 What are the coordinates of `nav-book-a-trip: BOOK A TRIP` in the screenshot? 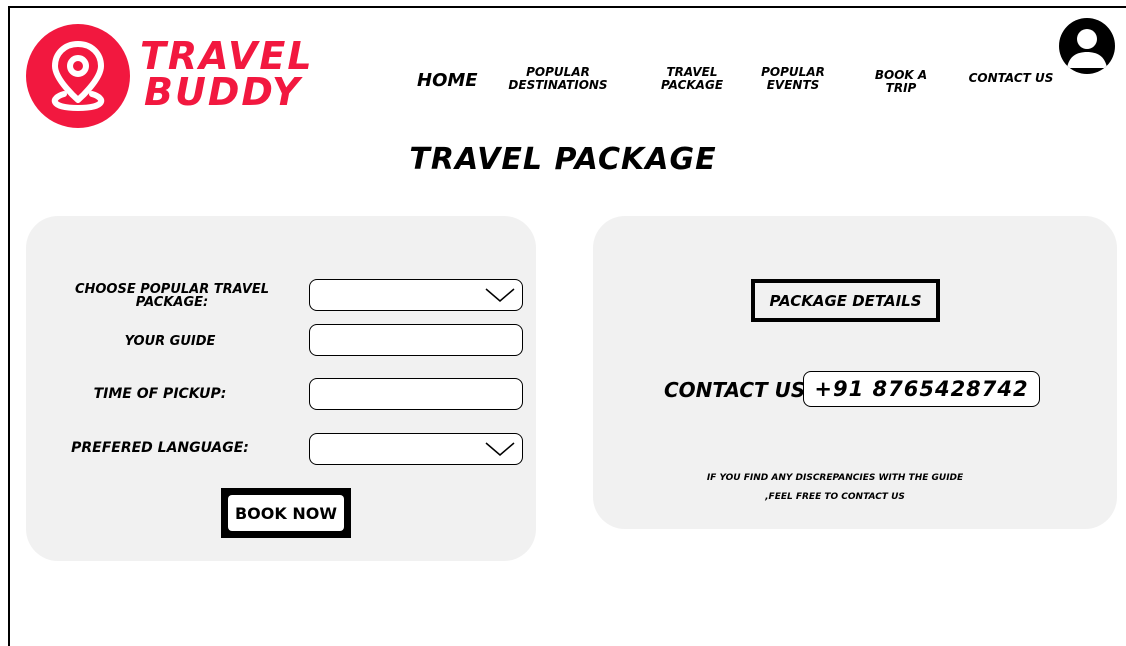 It's located at (901, 82).